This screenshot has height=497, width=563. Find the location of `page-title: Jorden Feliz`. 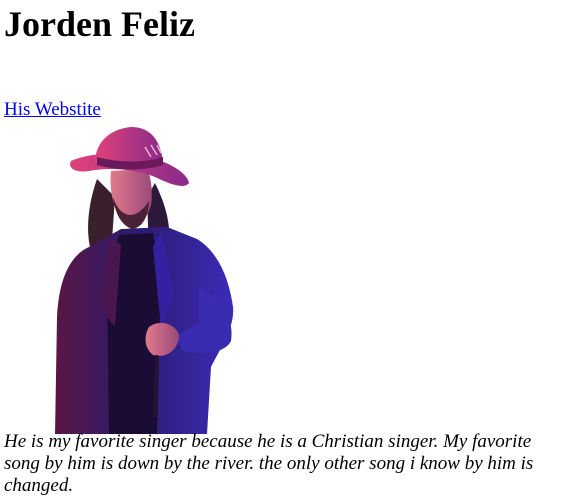

page-title: Jorden Feliz is located at coordinates (99, 24).